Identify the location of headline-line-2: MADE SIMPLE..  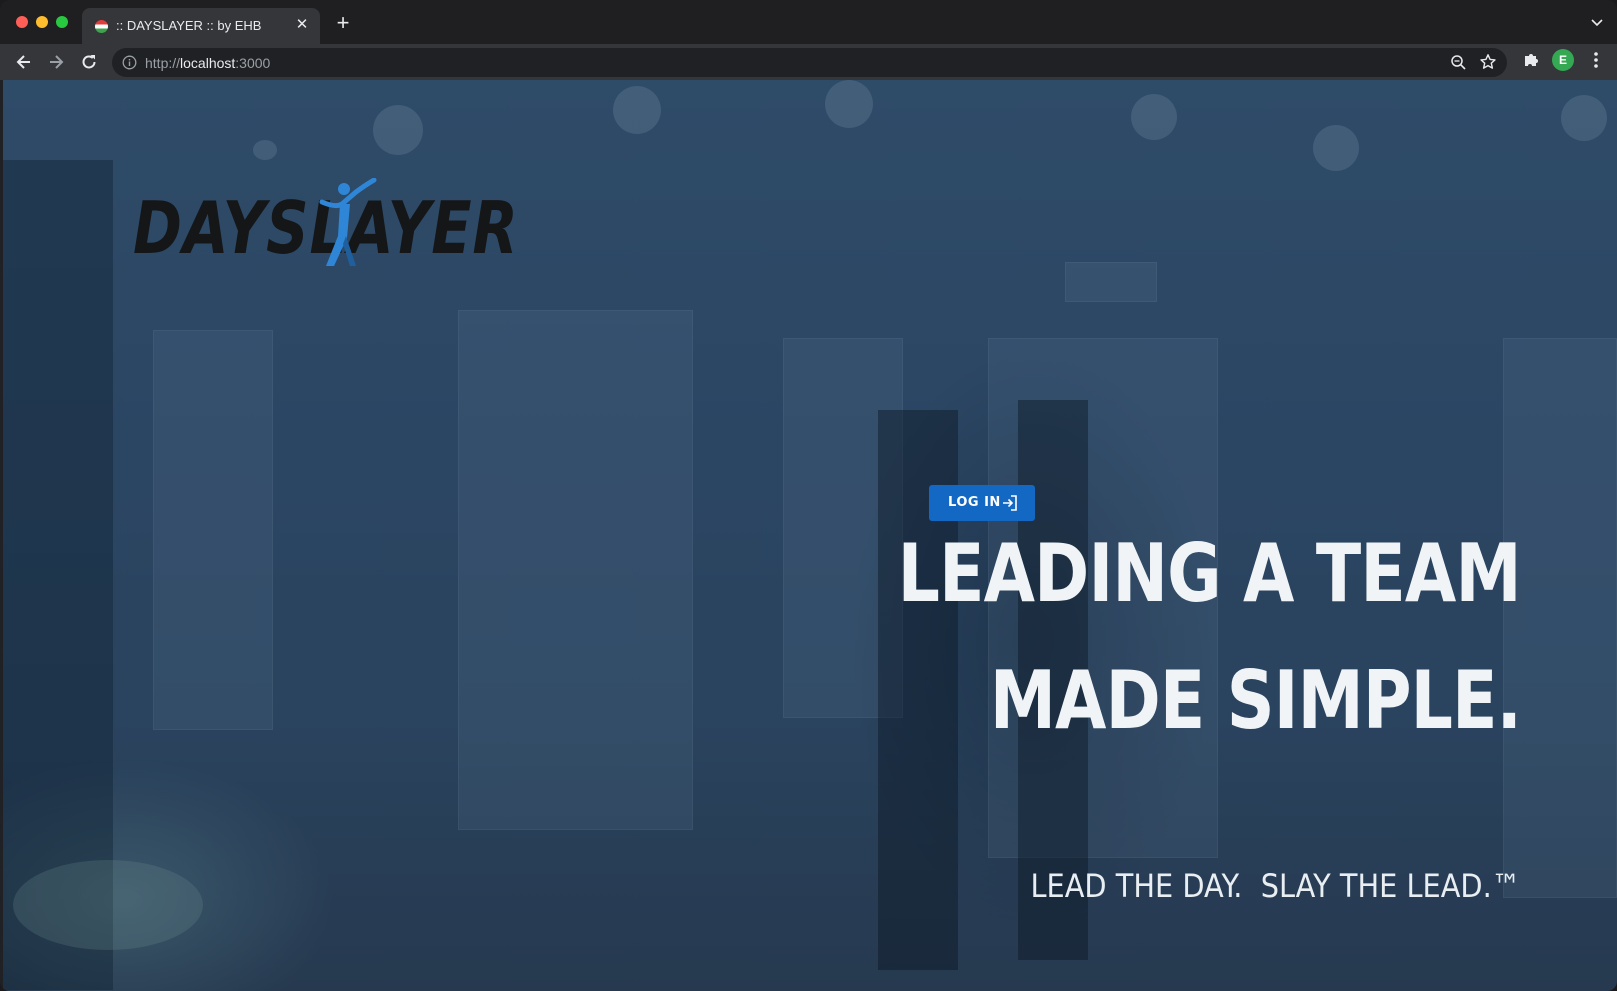
(1255, 700).